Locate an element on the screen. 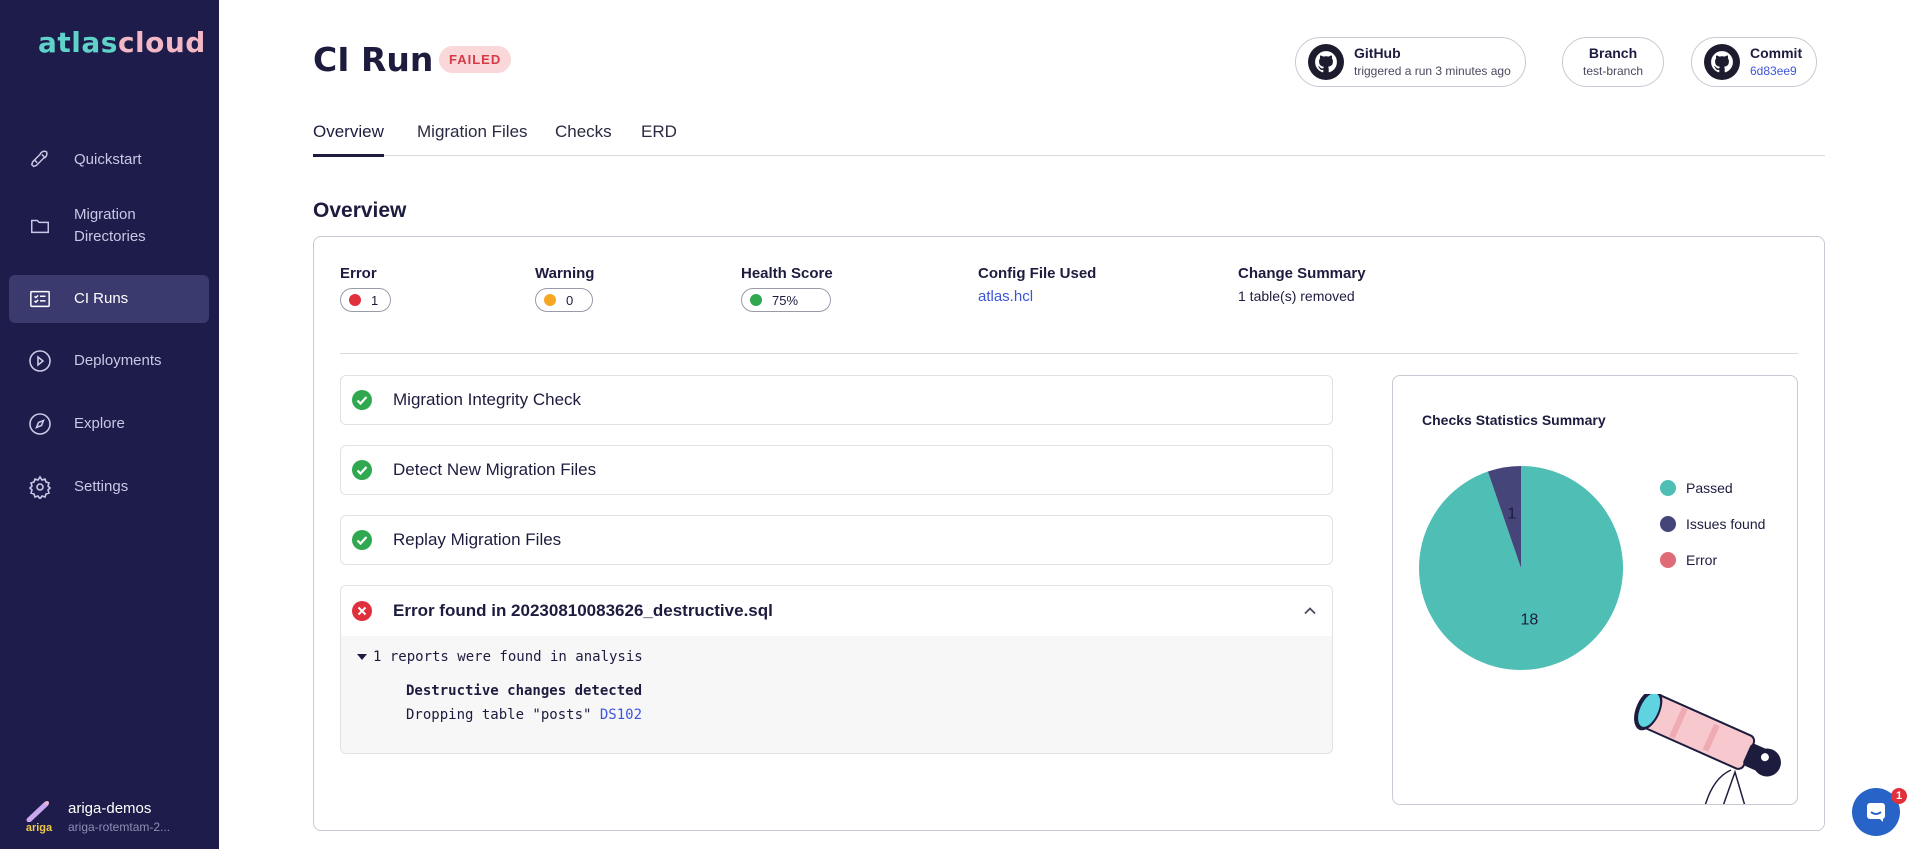  chart-title: Checks Statistics Summary is located at coordinates (1514, 420).